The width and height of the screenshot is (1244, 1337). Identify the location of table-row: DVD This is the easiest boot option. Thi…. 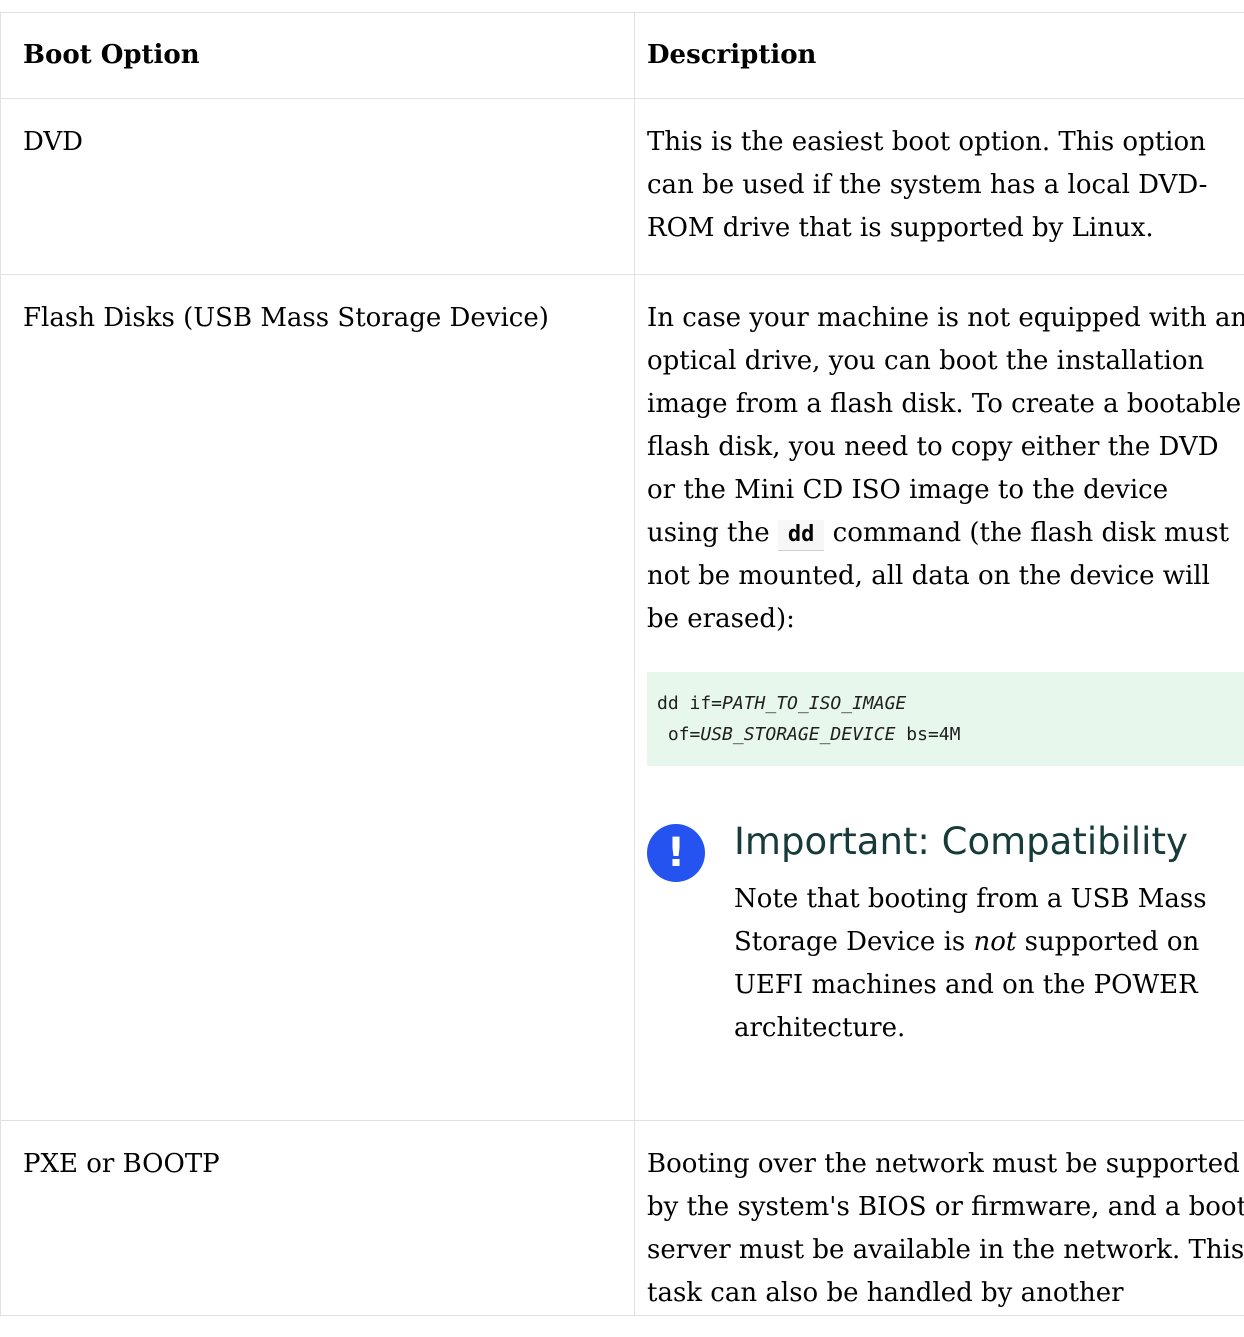
(622, 186).